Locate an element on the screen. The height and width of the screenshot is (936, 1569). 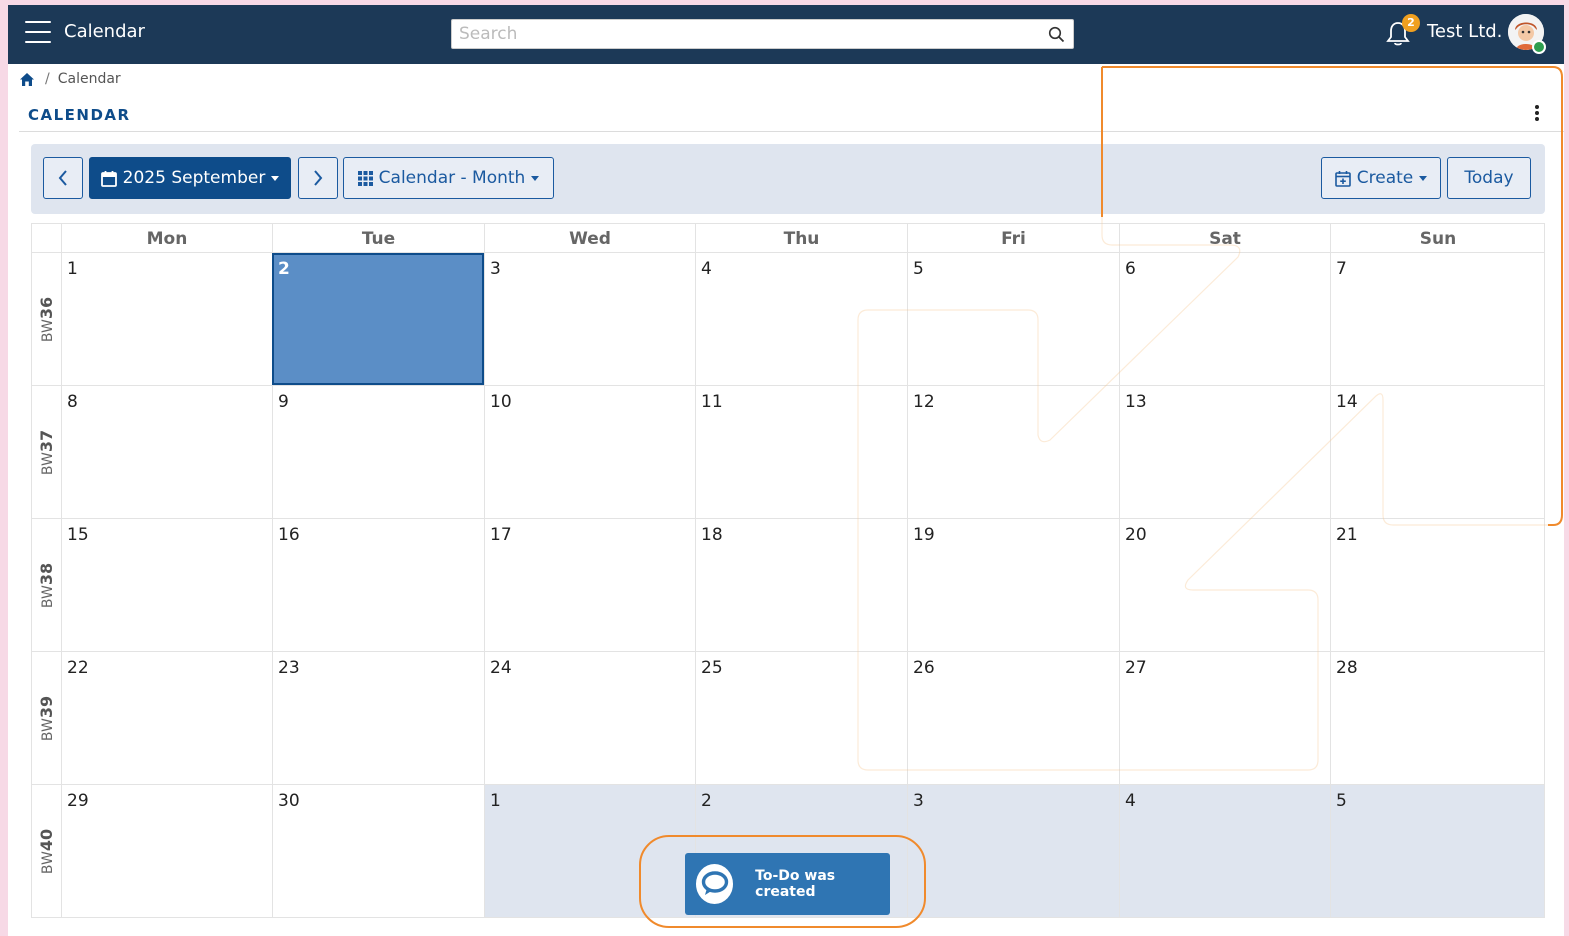
day-cell: 21 is located at coordinates (1437, 585).